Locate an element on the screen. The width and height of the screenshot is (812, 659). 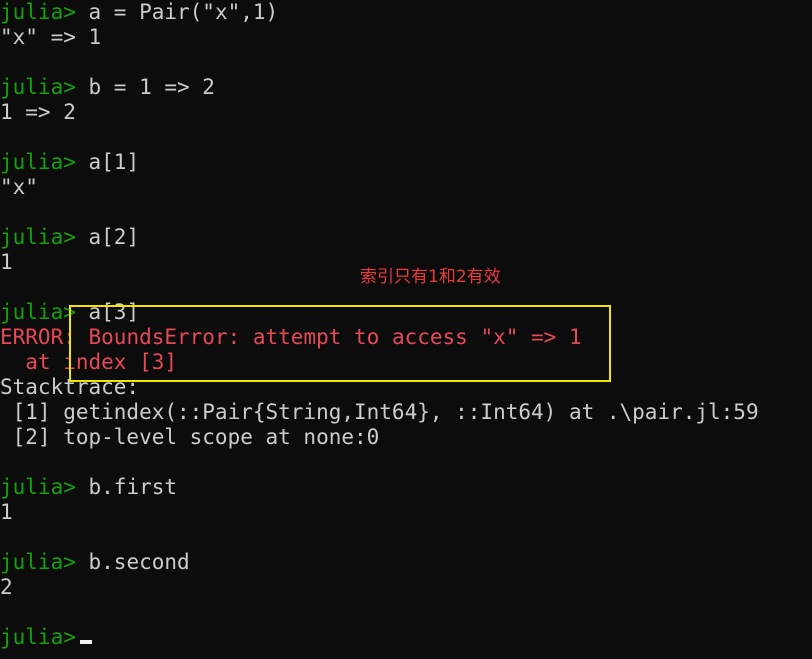
repl-input-line: julia> b.second is located at coordinates (95, 562).